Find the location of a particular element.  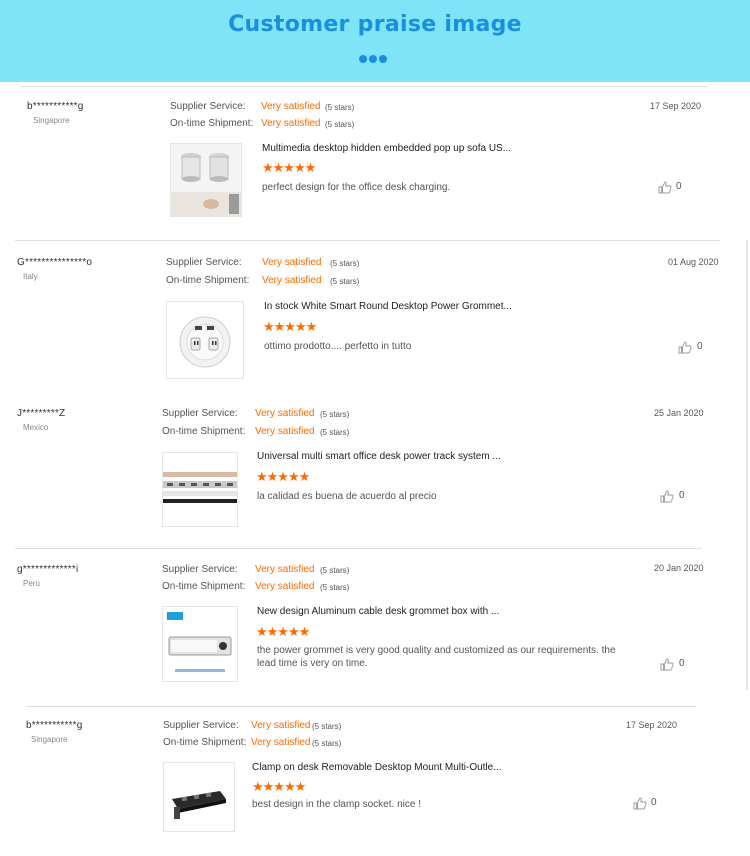

reviewer-country: Italy is located at coordinates (30, 276).